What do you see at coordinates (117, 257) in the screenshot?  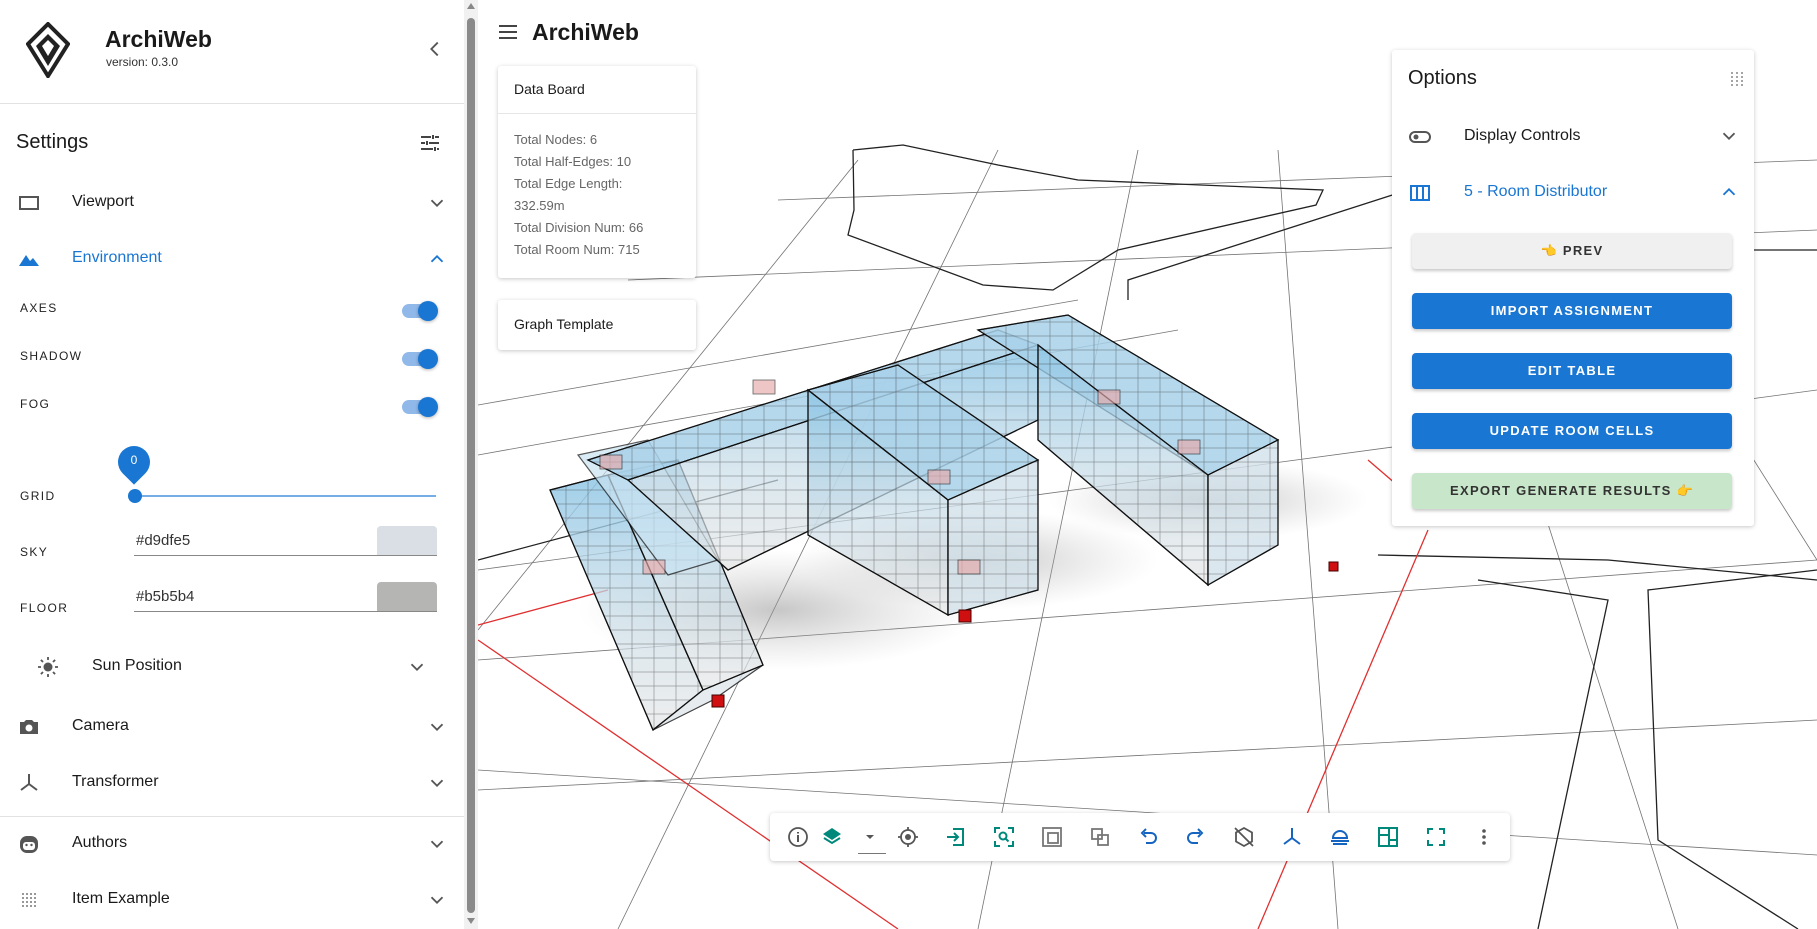 I see `sidebar-item-label: Environment` at bounding box center [117, 257].